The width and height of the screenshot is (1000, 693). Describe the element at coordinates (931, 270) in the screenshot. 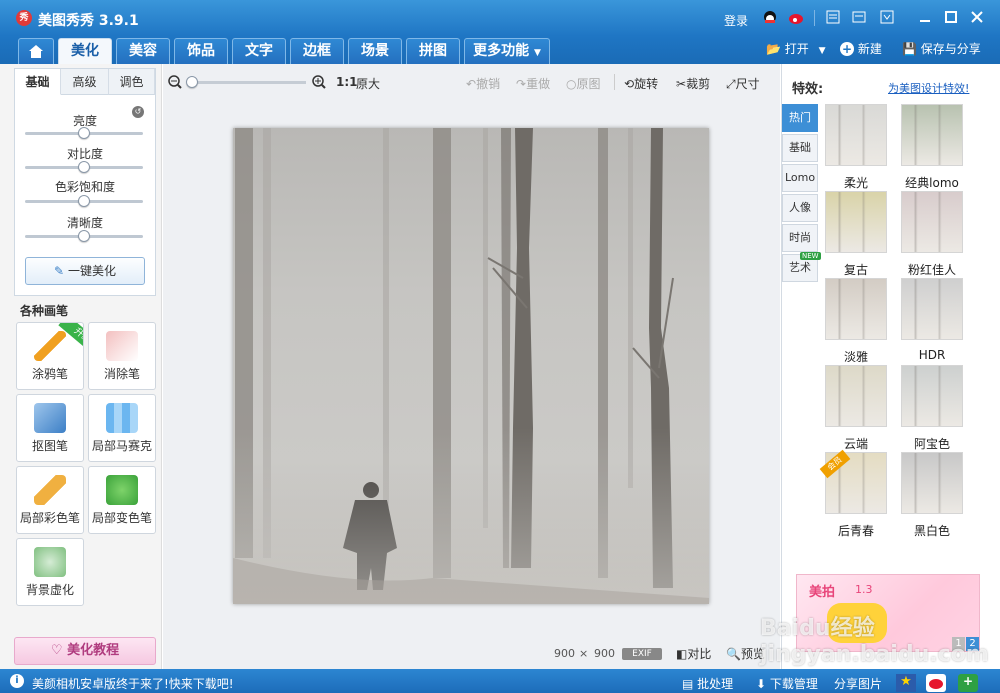

I see `effect-label: 粉红佳人` at that location.